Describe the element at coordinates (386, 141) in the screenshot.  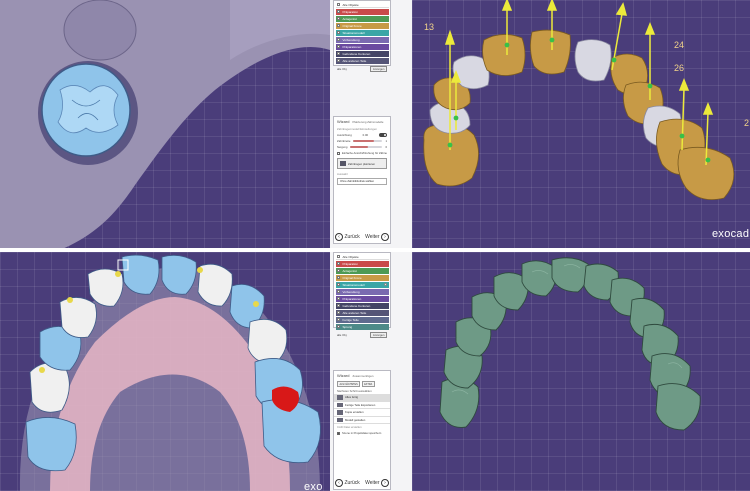
I see `tooth-width-value: 1` at that location.